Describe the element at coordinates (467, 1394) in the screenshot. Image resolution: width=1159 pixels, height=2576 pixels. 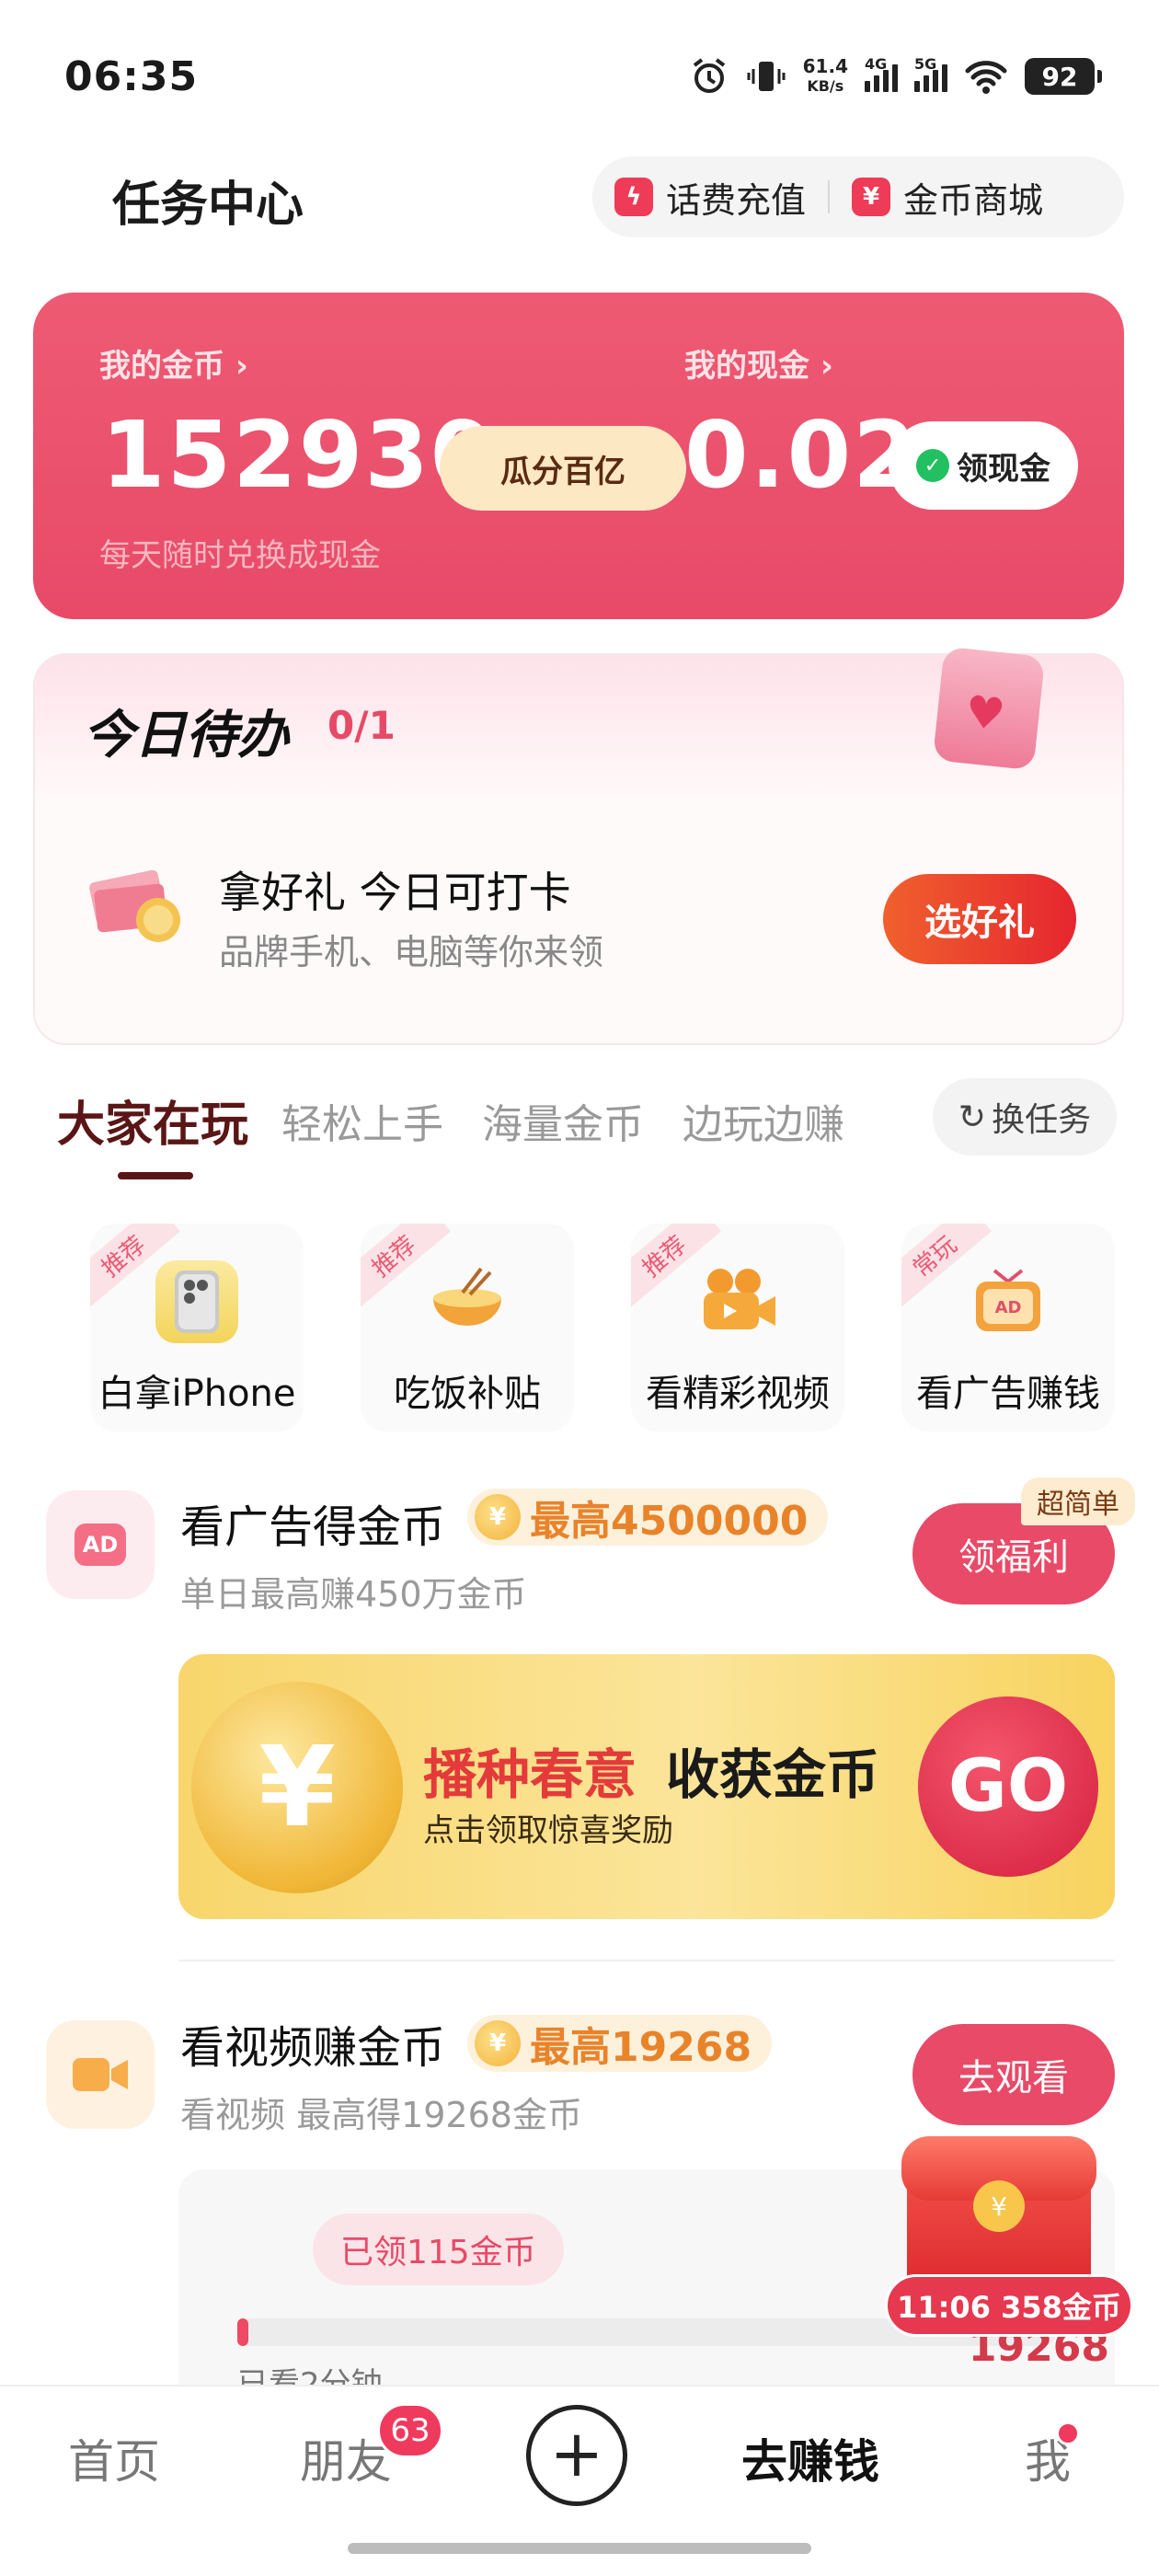
I see `category-label: 吃饭补贴` at that location.